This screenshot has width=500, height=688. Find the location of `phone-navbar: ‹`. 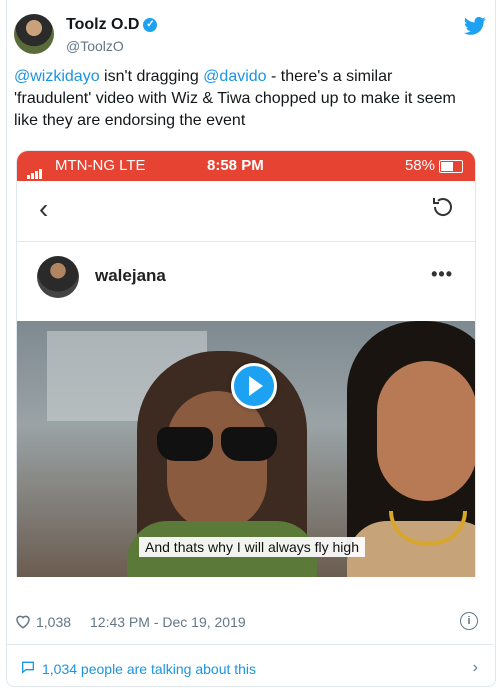

phone-navbar: ‹ is located at coordinates (246, 211).